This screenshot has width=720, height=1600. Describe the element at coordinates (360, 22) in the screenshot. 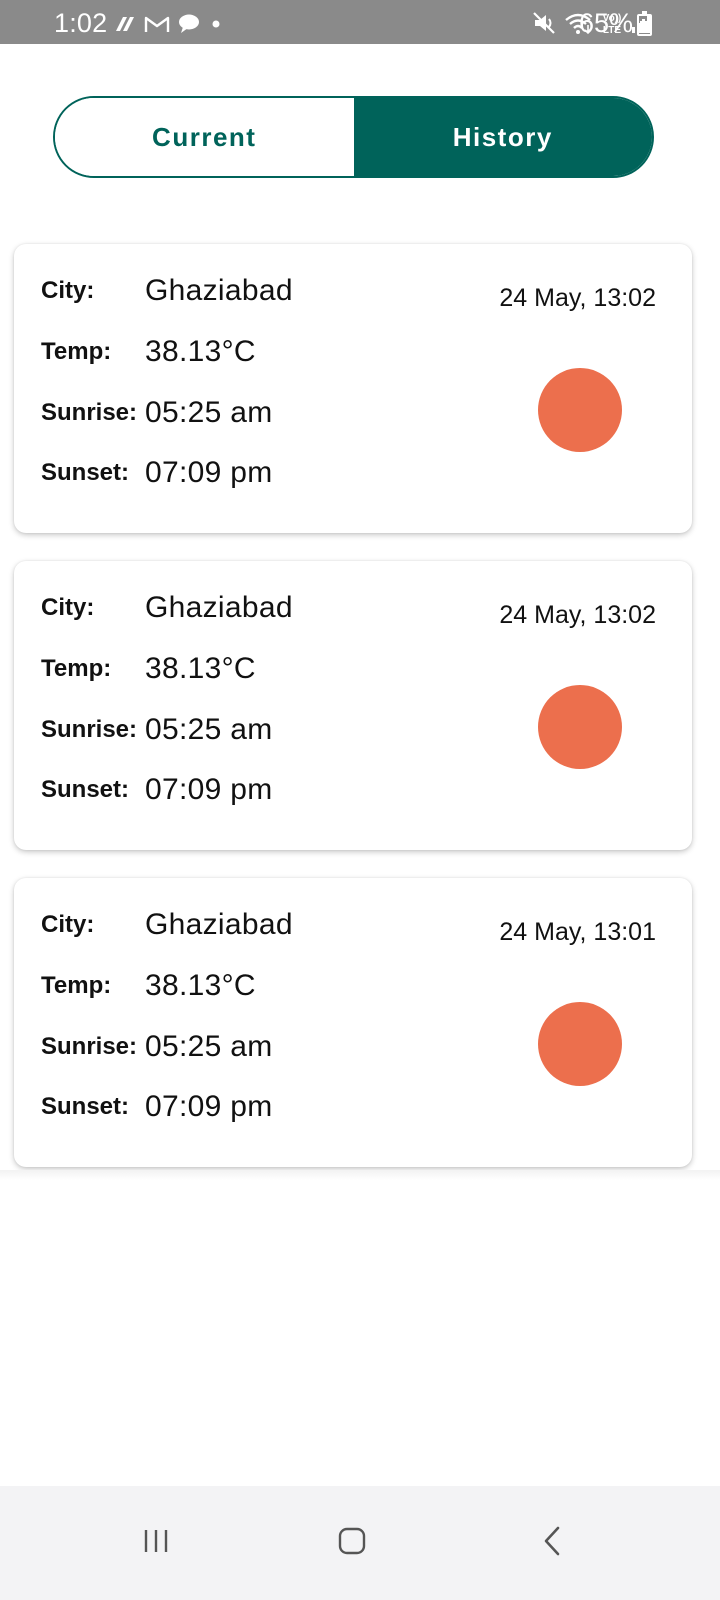

I see `status-bar: 1:02 Vo)) LTE 65%` at that location.